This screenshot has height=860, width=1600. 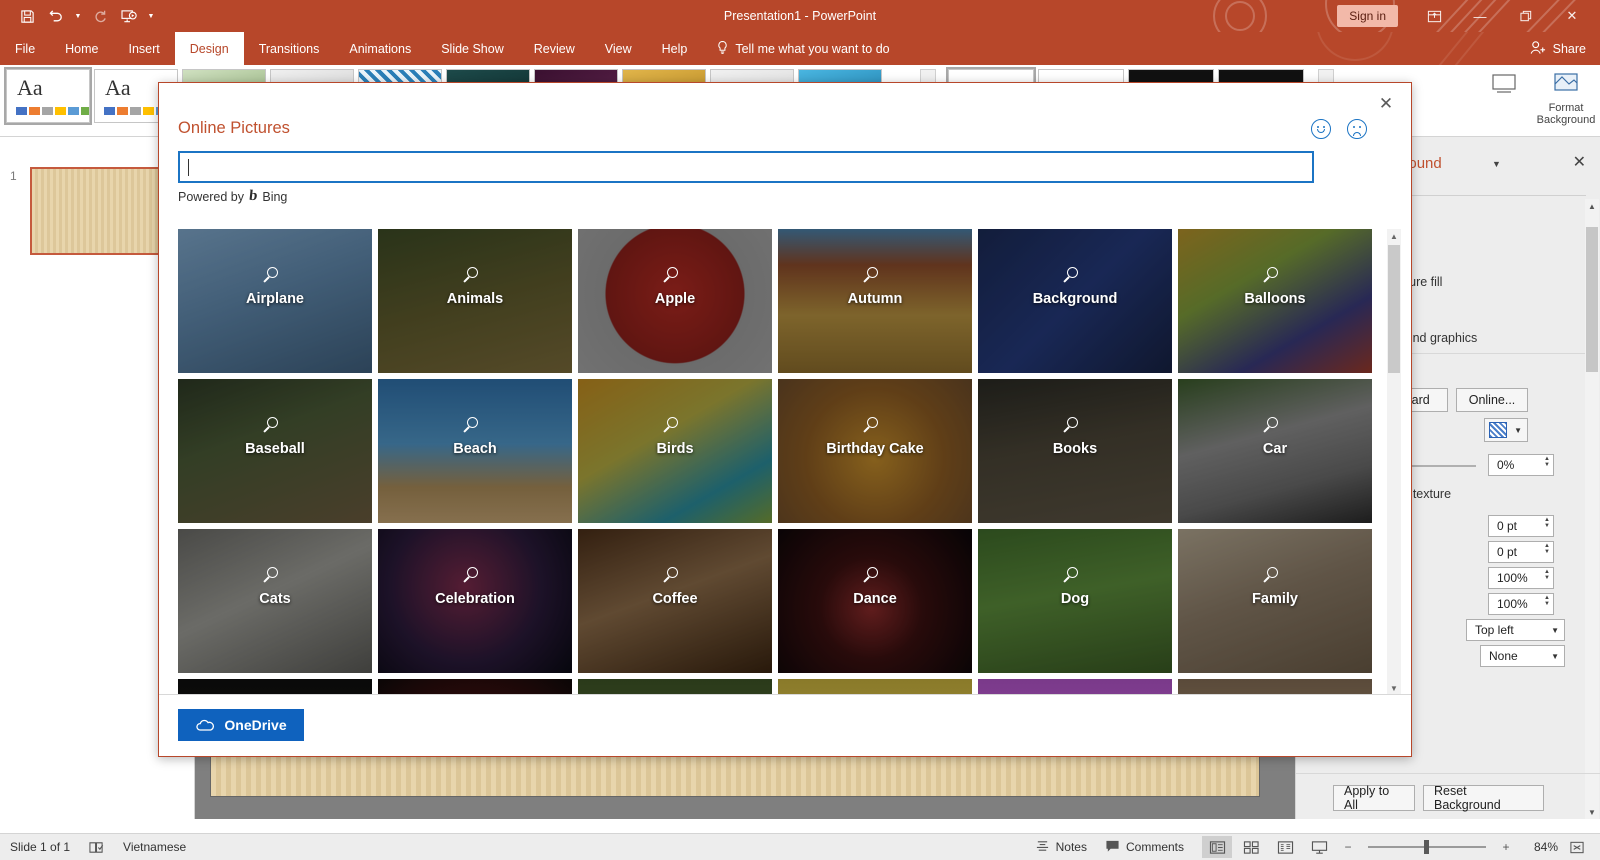 I want to click on apply-to-all-button: Apply to All, so click(x=1374, y=798).